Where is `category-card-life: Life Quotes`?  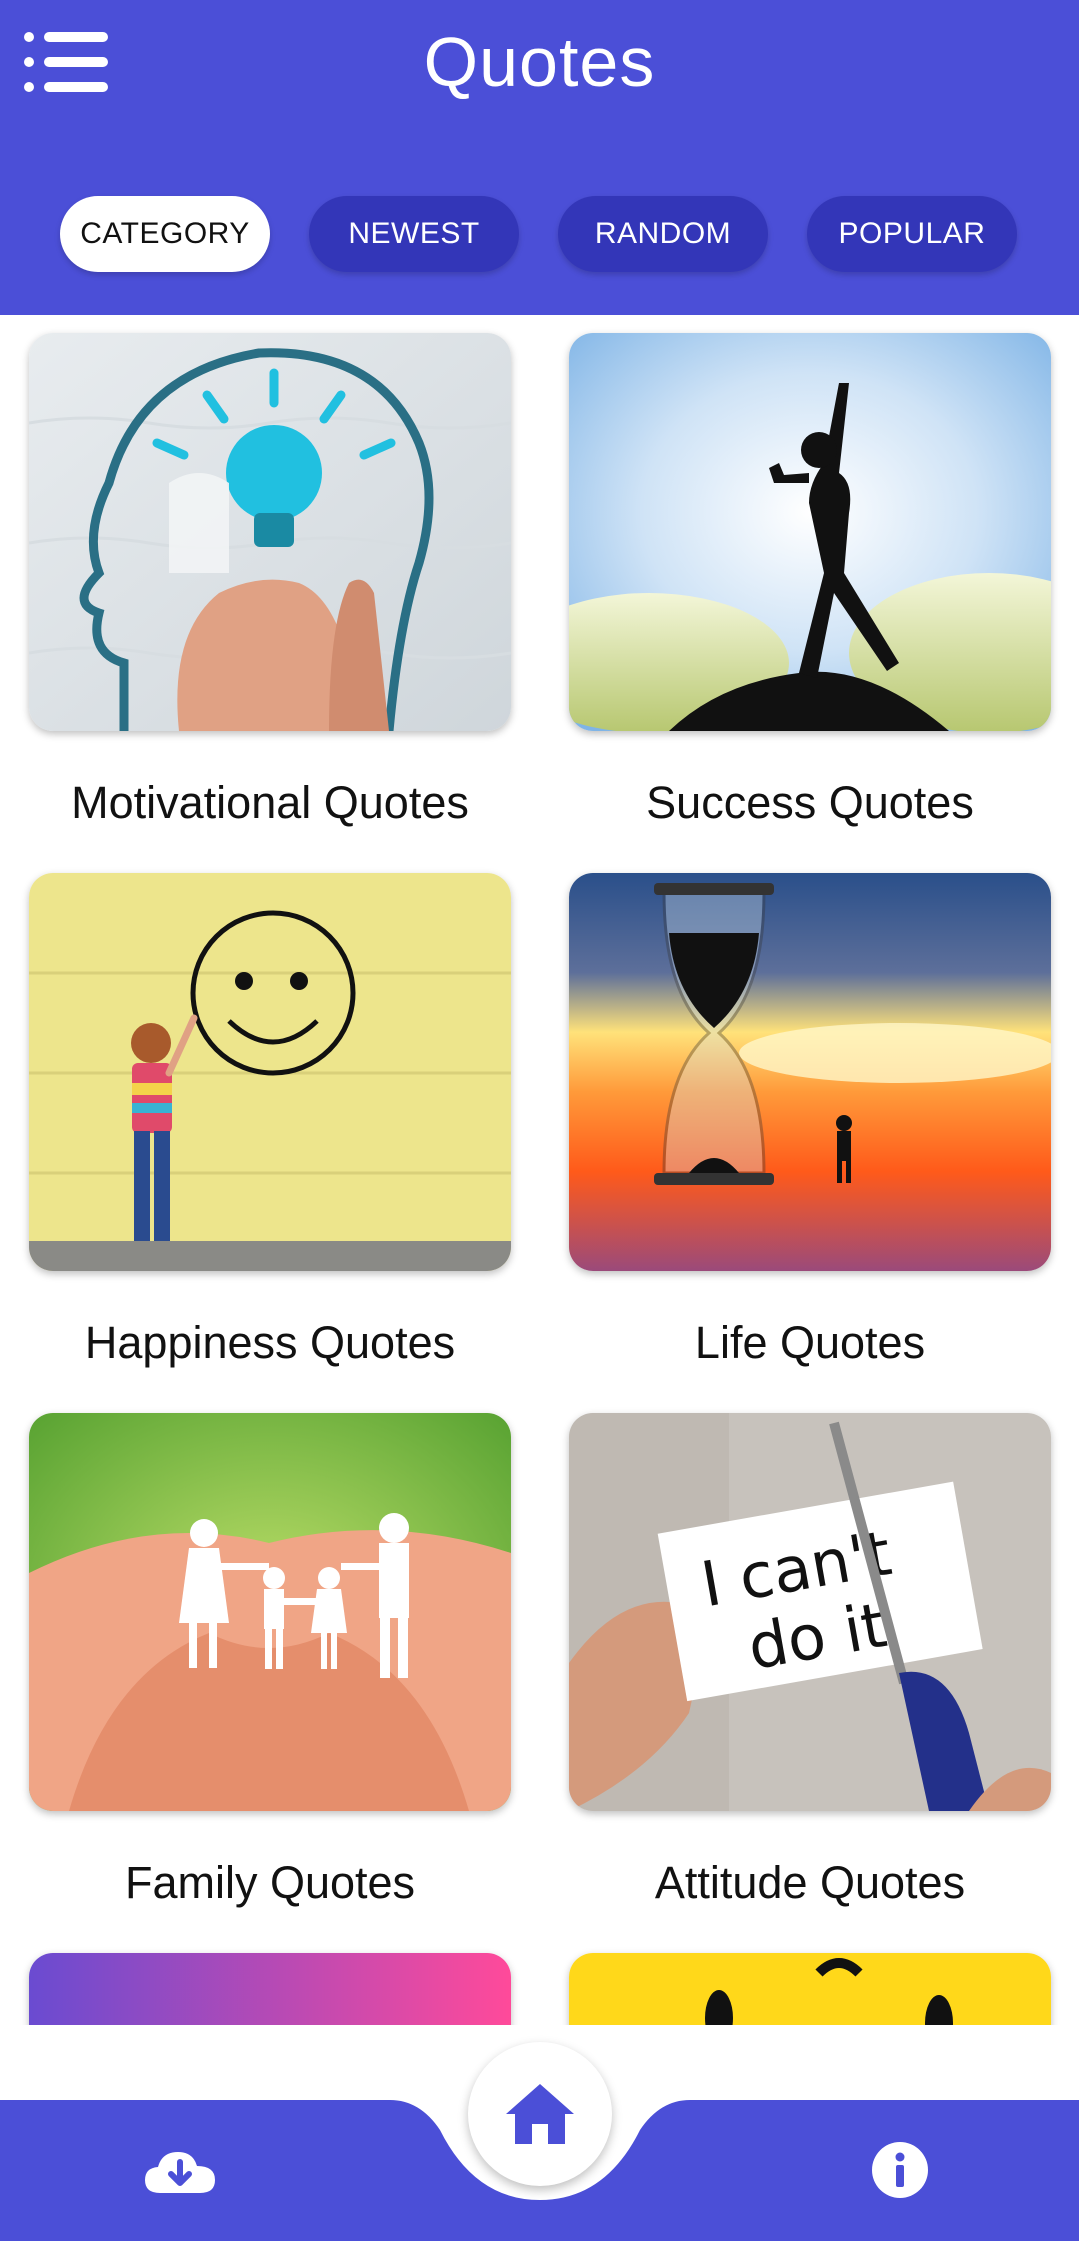 category-card-life: Life Quotes is located at coordinates (810, 1121).